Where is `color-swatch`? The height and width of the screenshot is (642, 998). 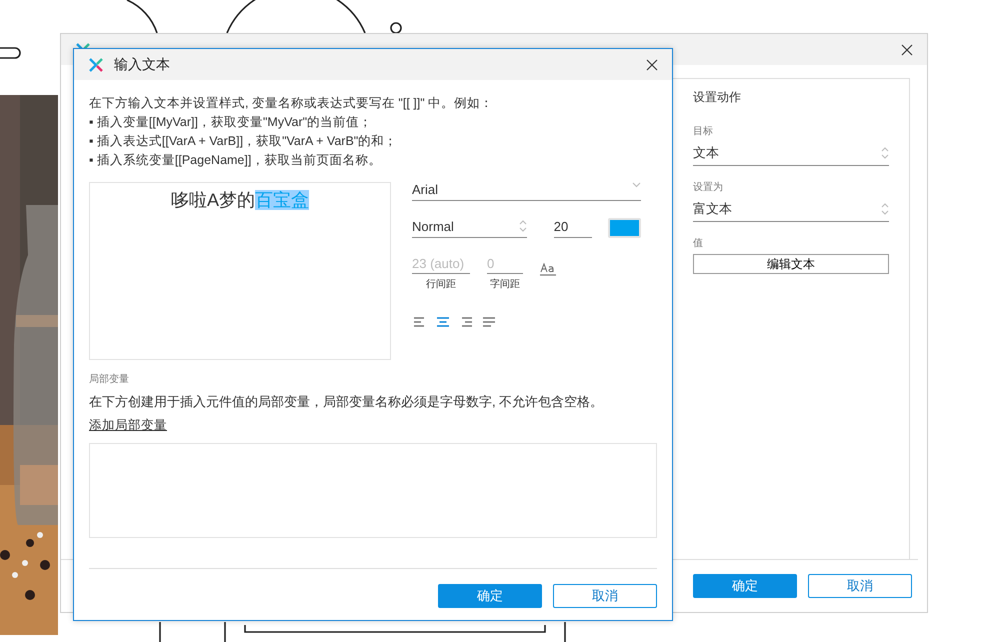
color-swatch is located at coordinates (624, 228).